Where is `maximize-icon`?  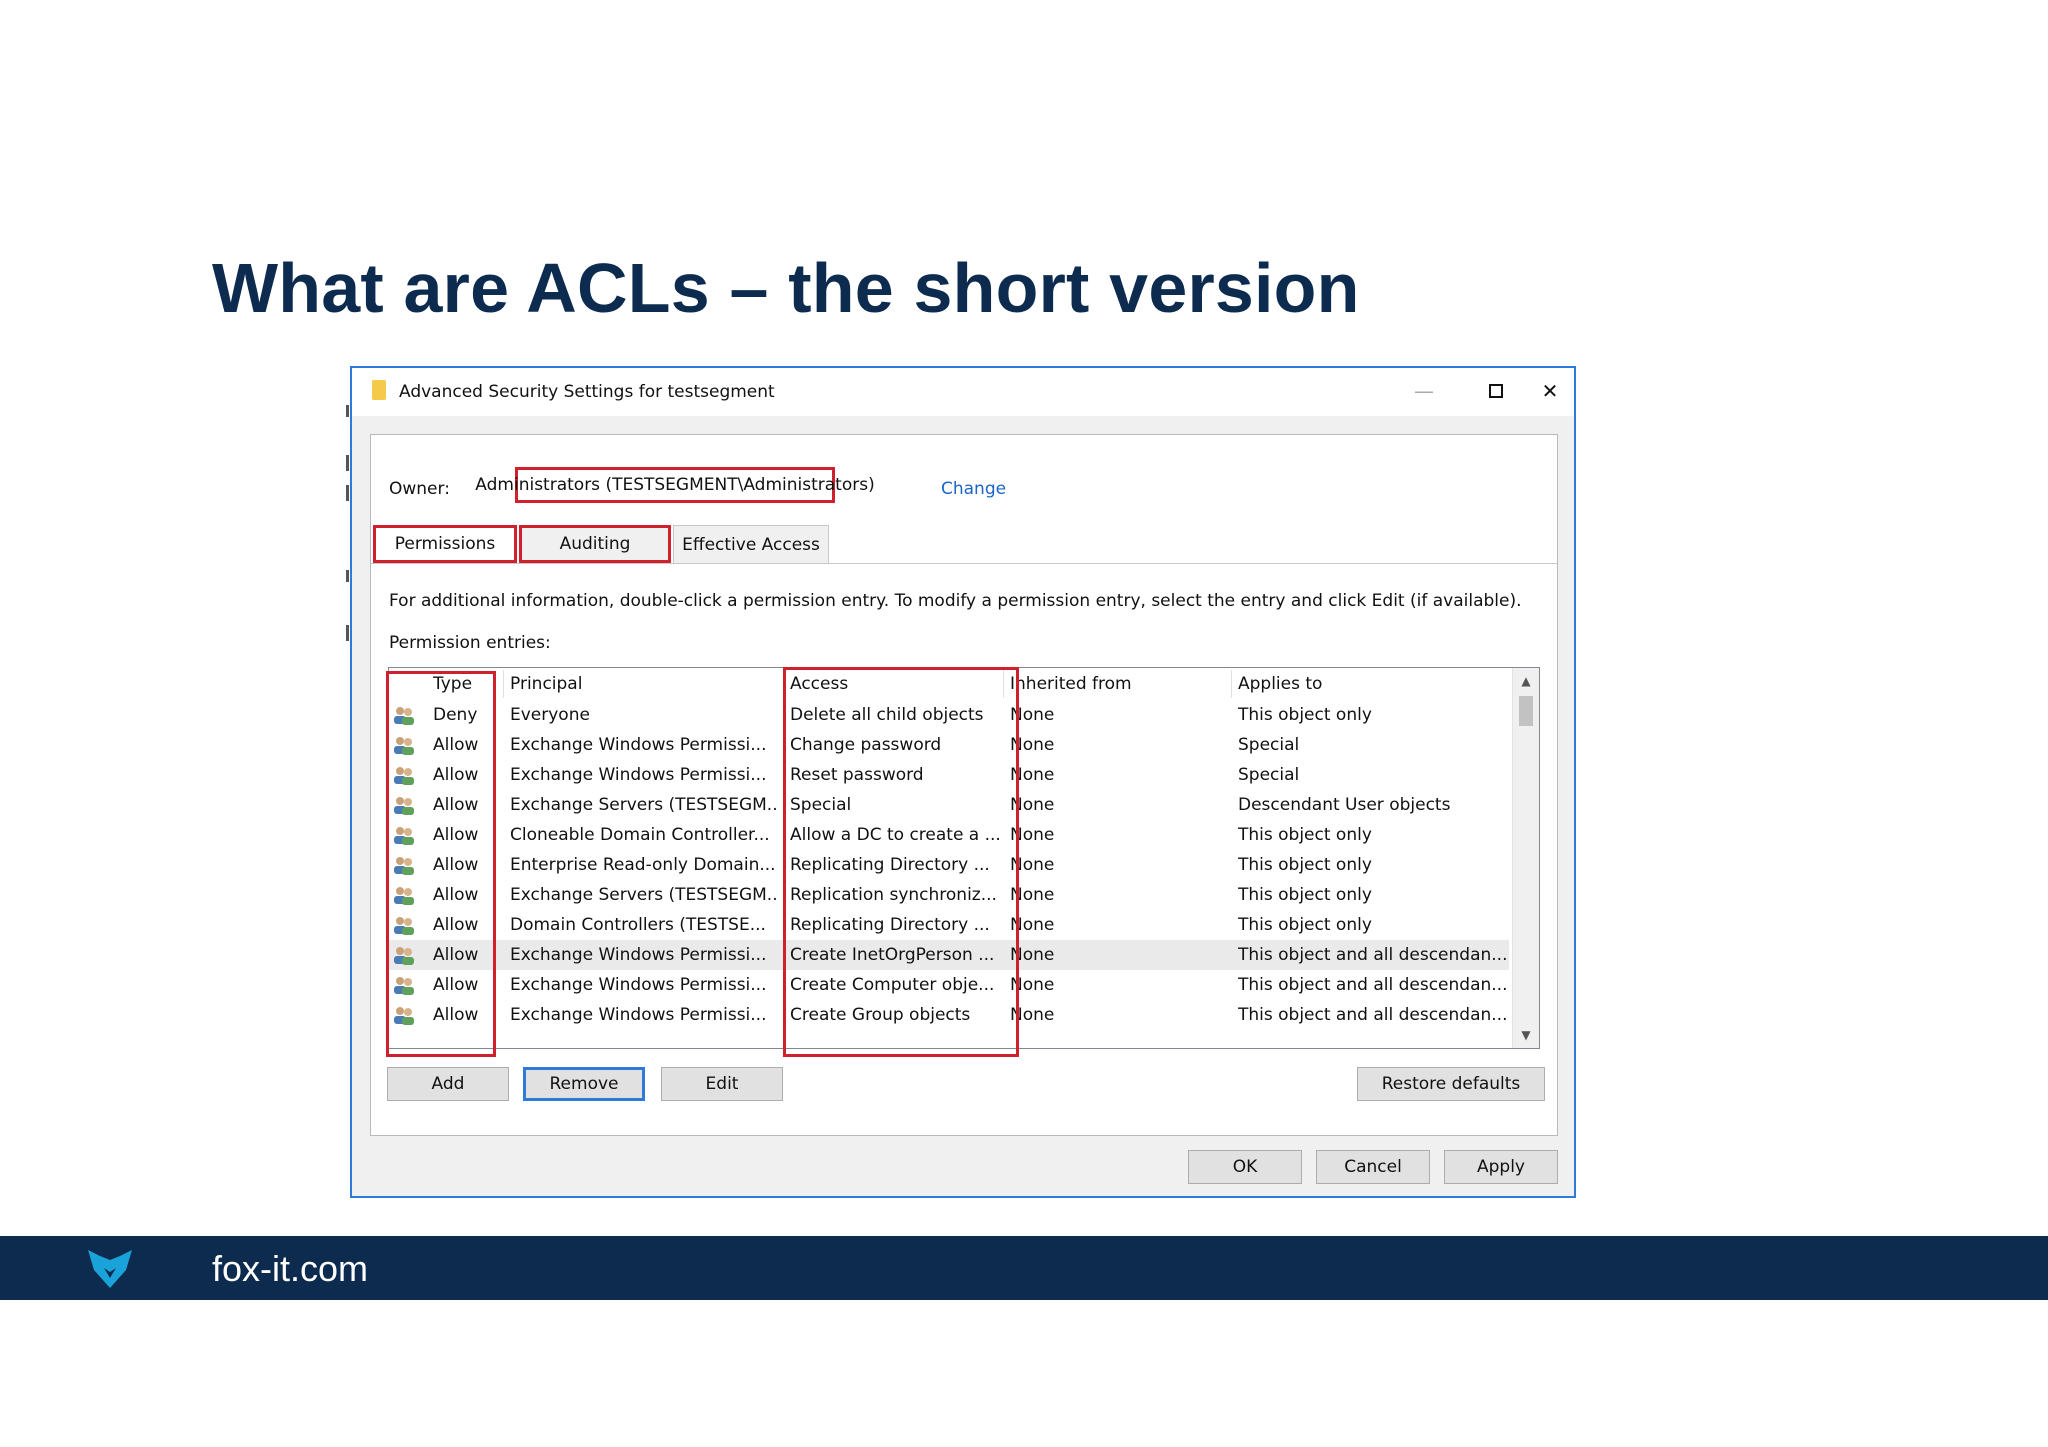 maximize-icon is located at coordinates (1496, 391).